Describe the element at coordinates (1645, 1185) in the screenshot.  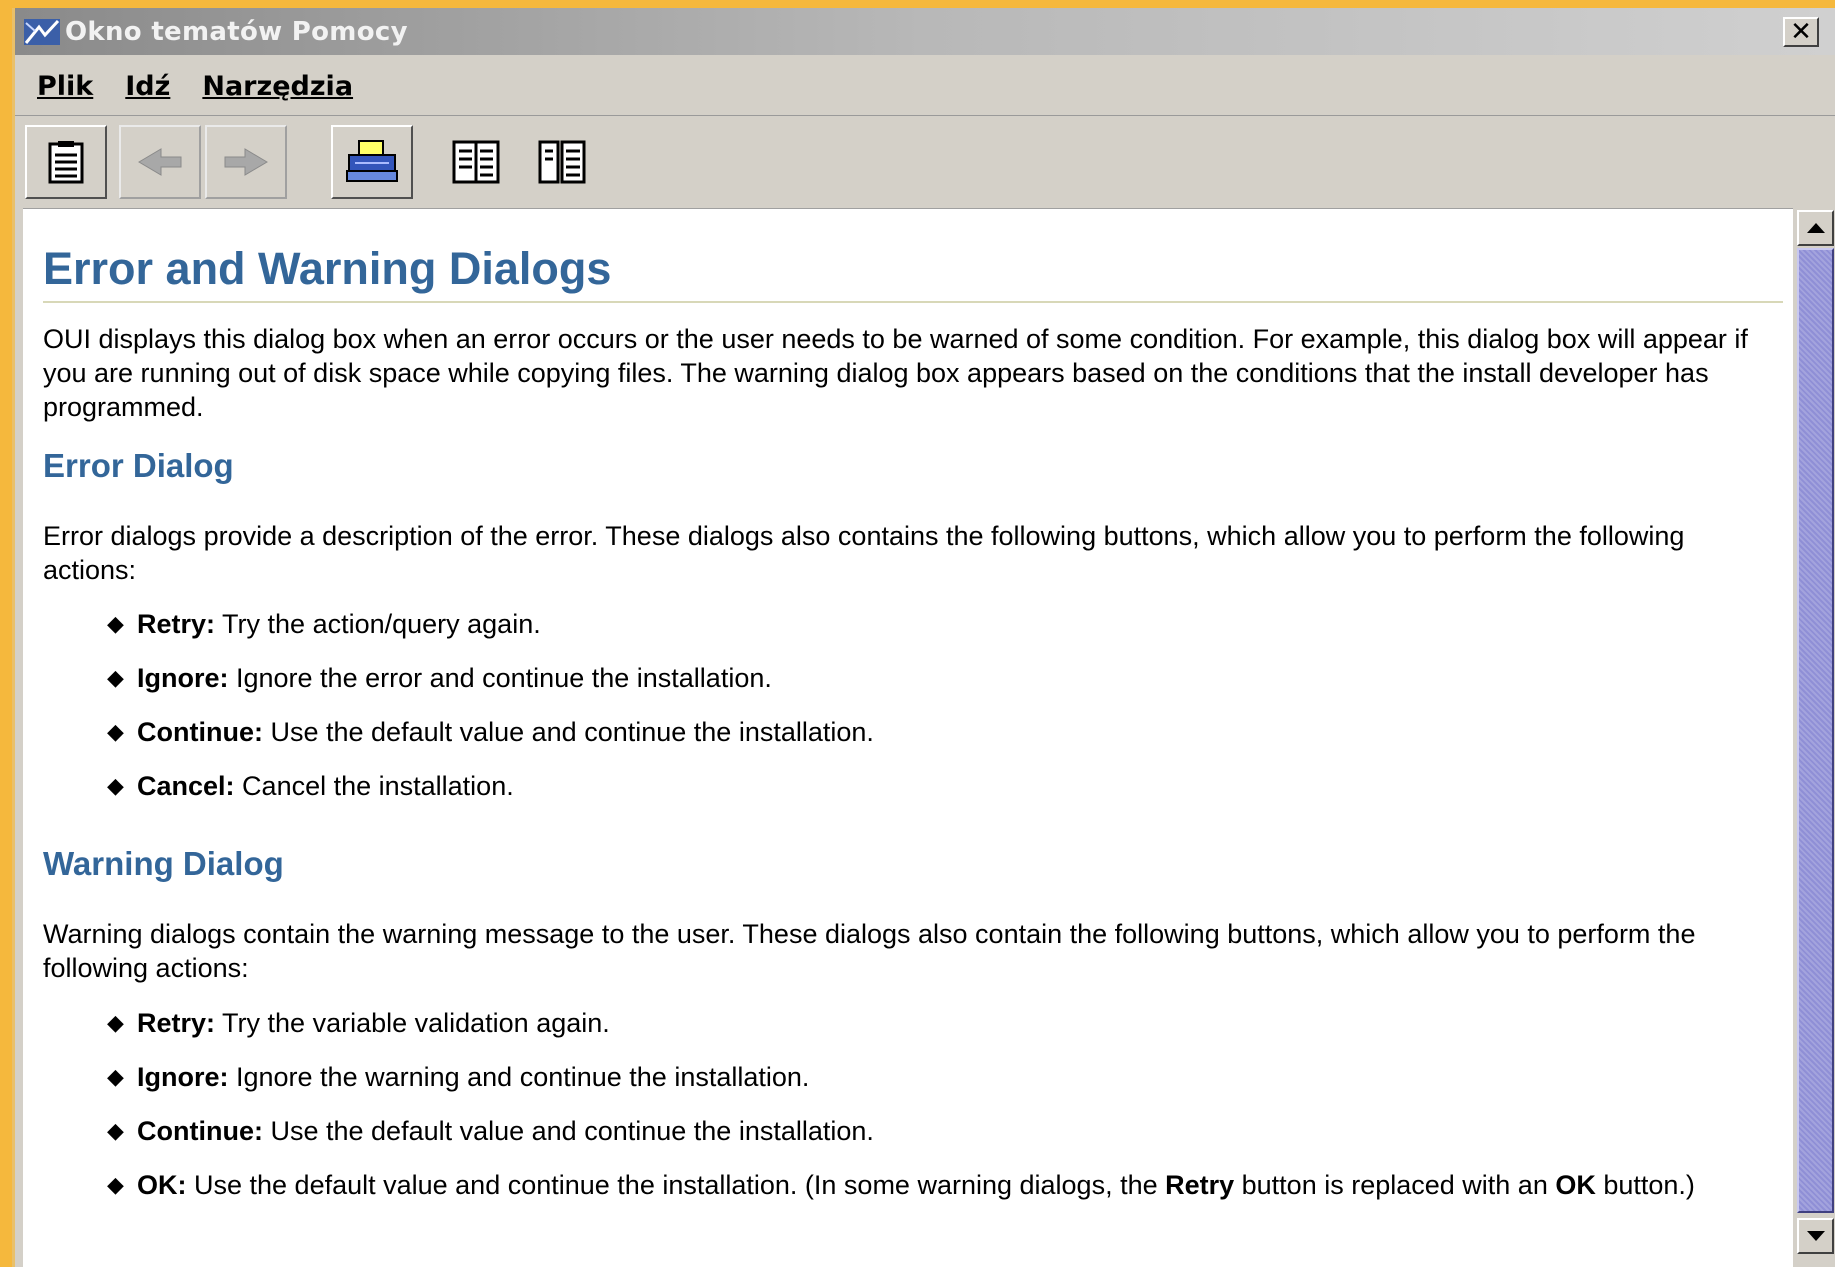
I see `item-text: button.)` at that location.